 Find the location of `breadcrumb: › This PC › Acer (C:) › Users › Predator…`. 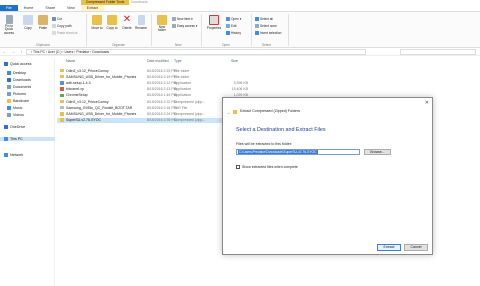

breadcrumb: › This PC › Acer (C:) › Users › Predator… is located at coordinates (196, 52).